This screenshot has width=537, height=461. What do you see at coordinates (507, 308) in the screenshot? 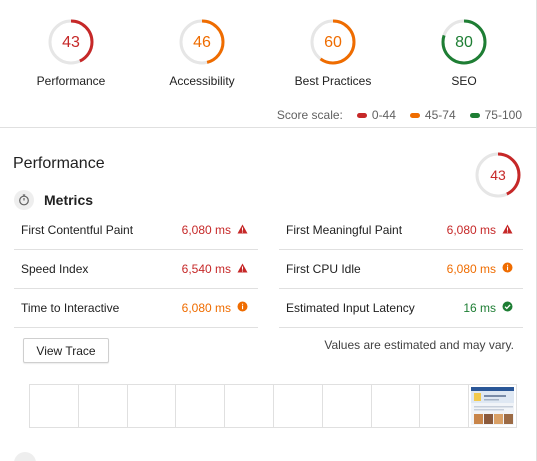
I see `check-circle-icon` at bounding box center [507, 308].